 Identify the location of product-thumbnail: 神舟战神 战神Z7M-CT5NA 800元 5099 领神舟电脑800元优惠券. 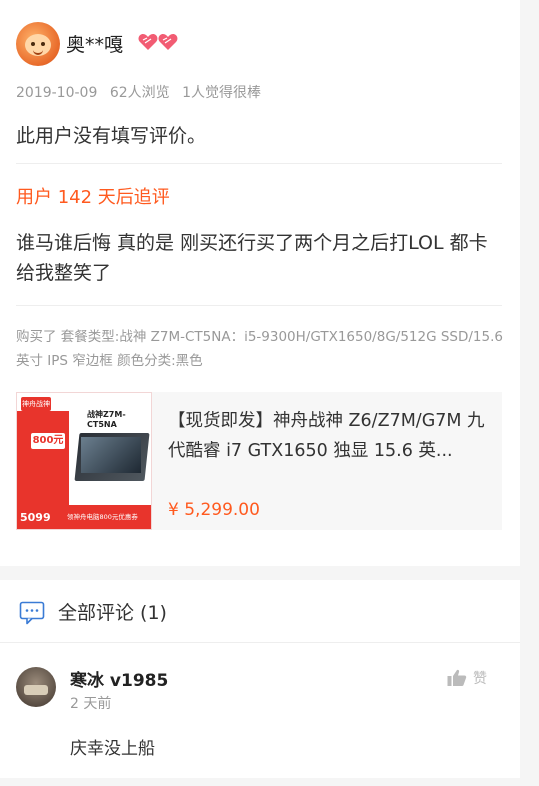
(84, 461).